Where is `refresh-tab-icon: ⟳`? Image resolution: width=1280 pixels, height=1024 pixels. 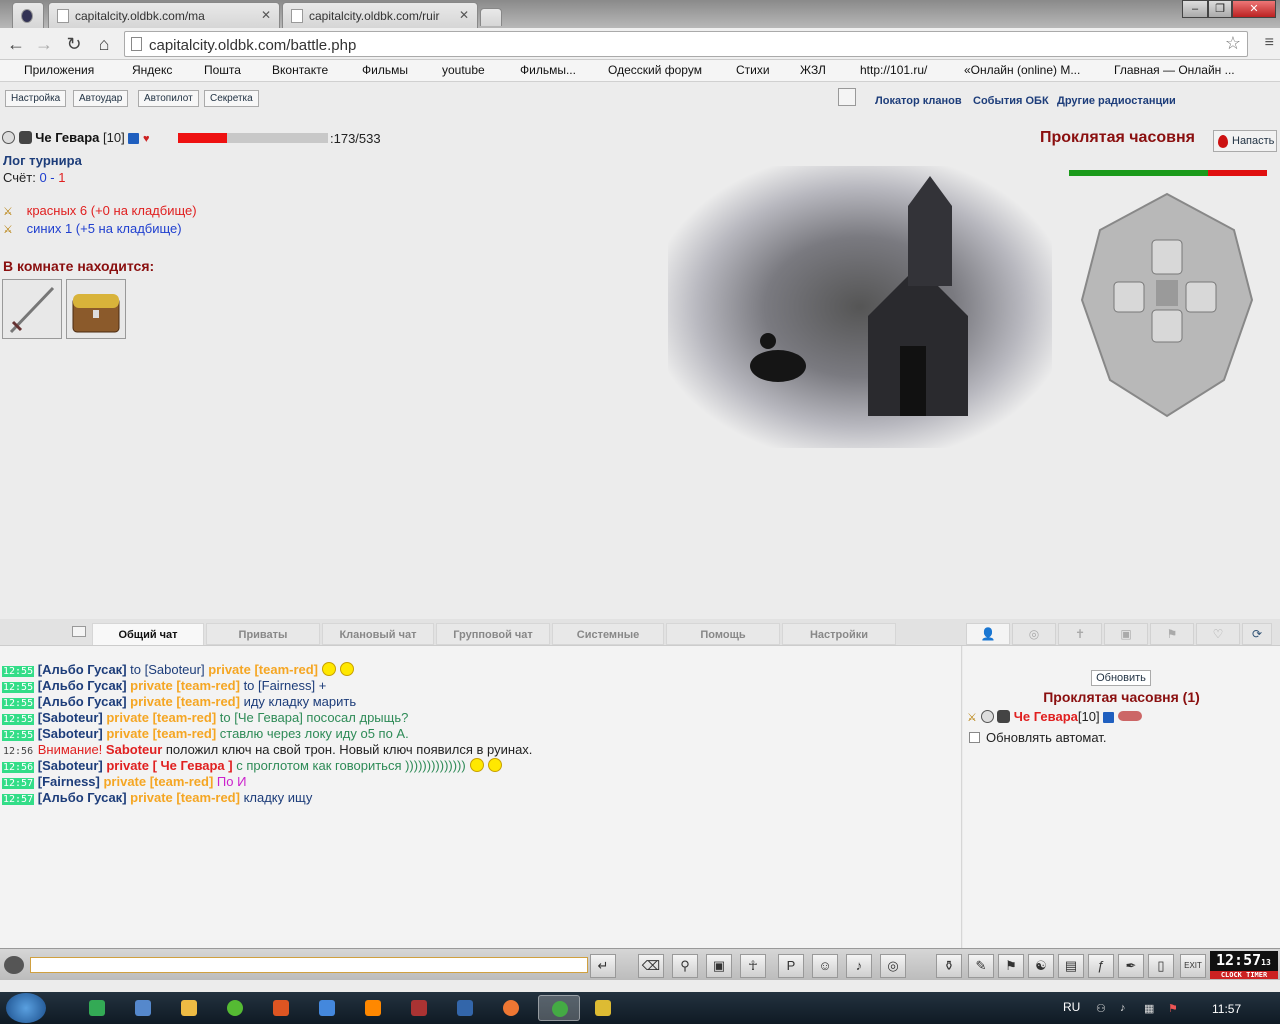 refresh-tab-icon: ⟳ is located at coordinates (1257, 634).